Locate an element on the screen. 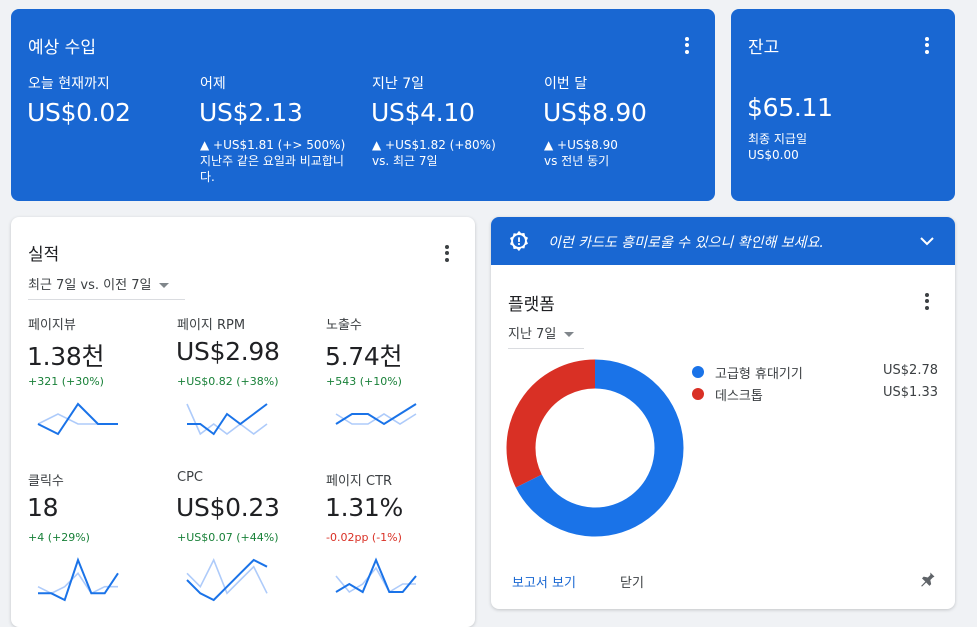 The width and height of the screenshot is (977, 627). metric-value: 1.38천 is located at coordinates (66, 356).